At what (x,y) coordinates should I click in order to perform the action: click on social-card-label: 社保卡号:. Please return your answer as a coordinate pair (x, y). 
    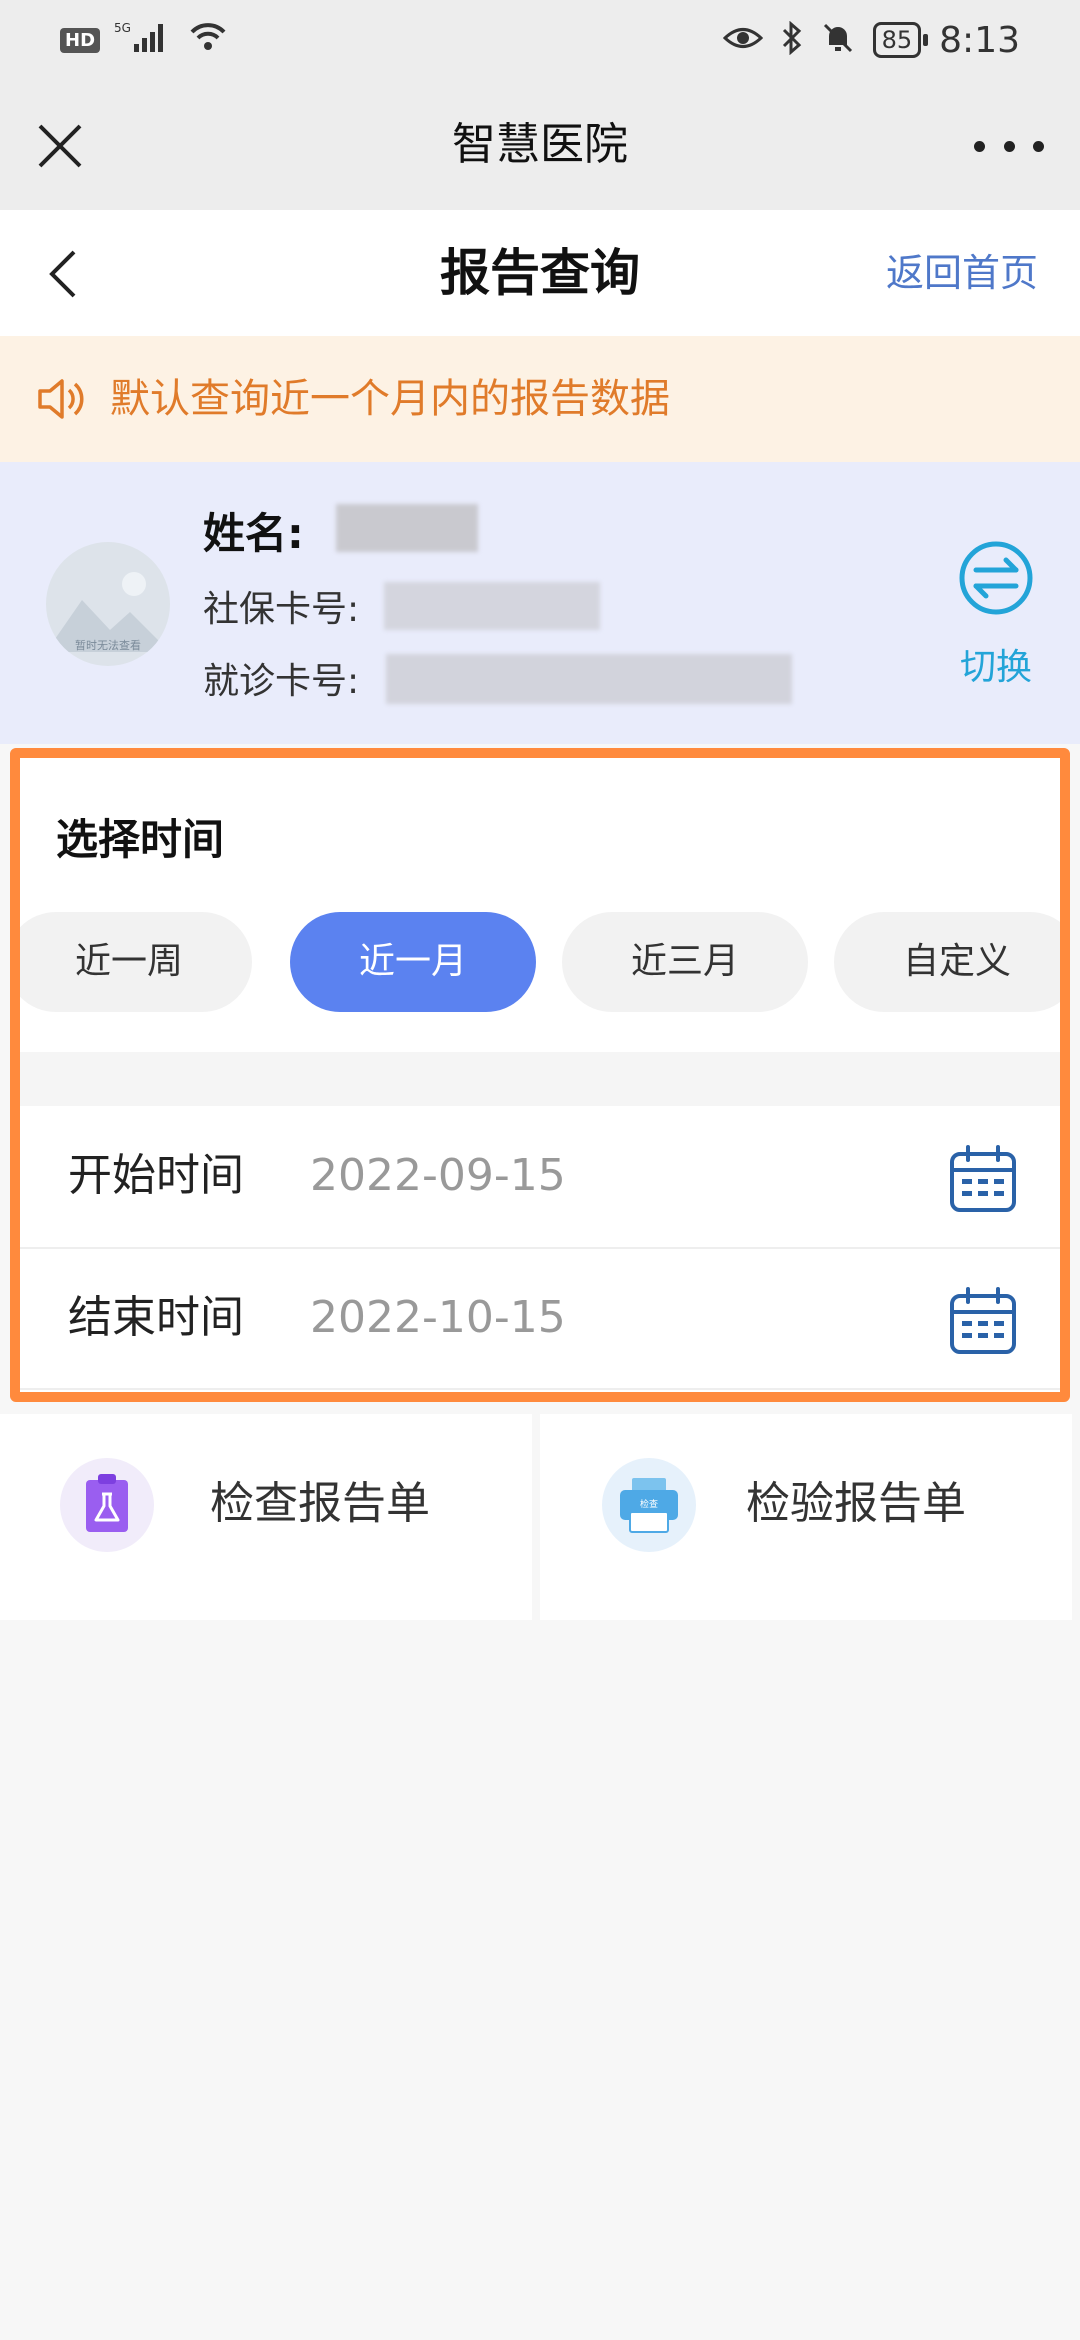
    Looking at the image, I should click on (281, 609).